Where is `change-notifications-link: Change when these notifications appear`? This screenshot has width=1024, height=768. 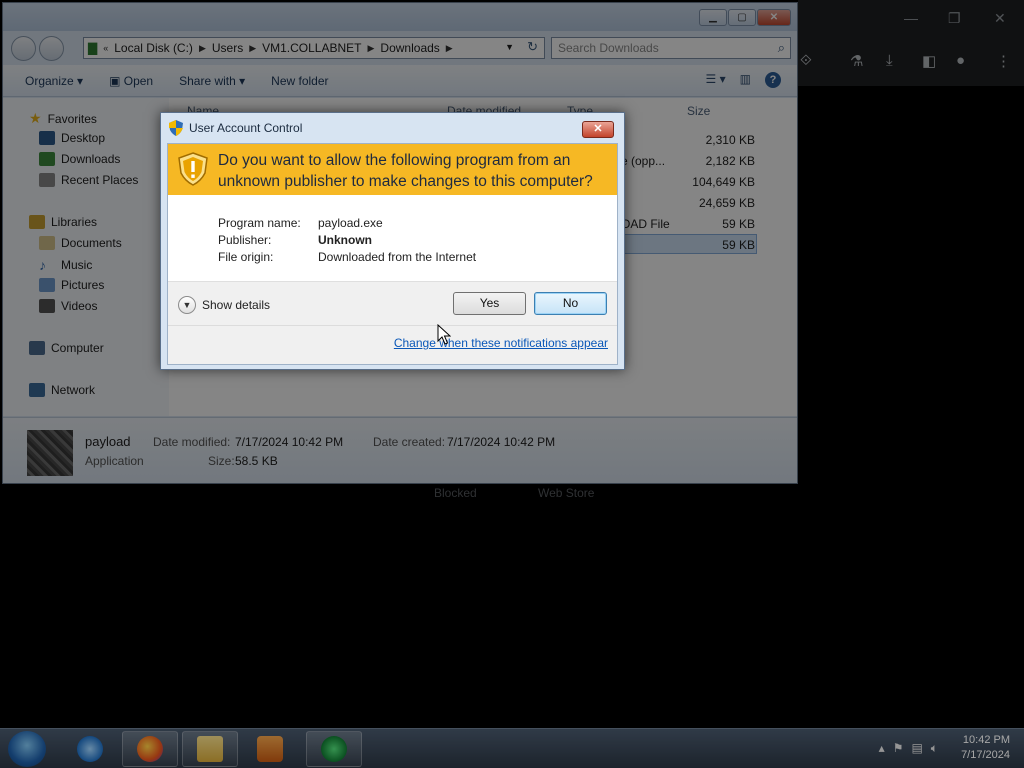
change-notifications-link: Change when these notifications appear is located at coordinates (501, 343).